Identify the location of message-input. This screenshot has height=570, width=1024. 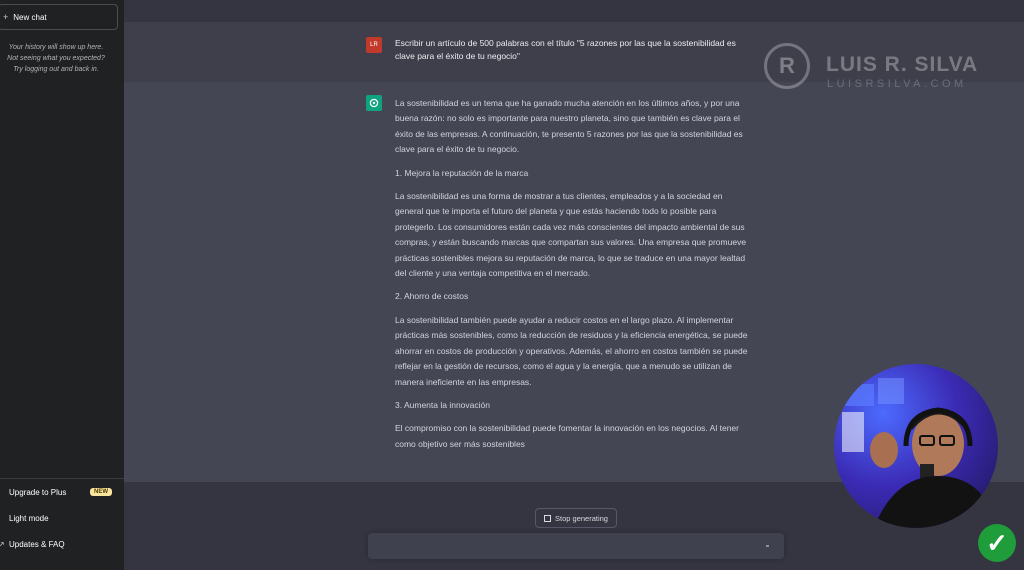
(576, 546).